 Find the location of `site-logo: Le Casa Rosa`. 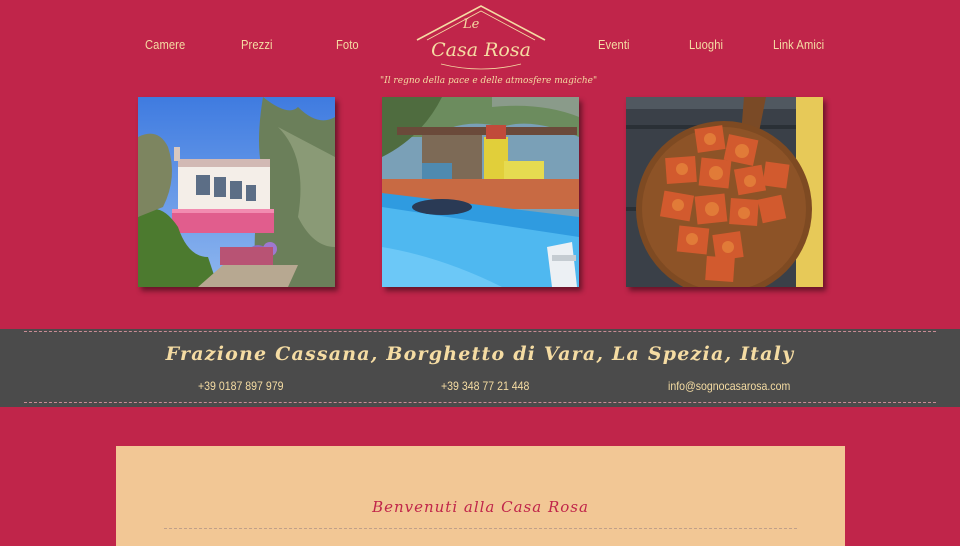

site-logo: Le Casa Rosa is located at coordinates (481, 39).